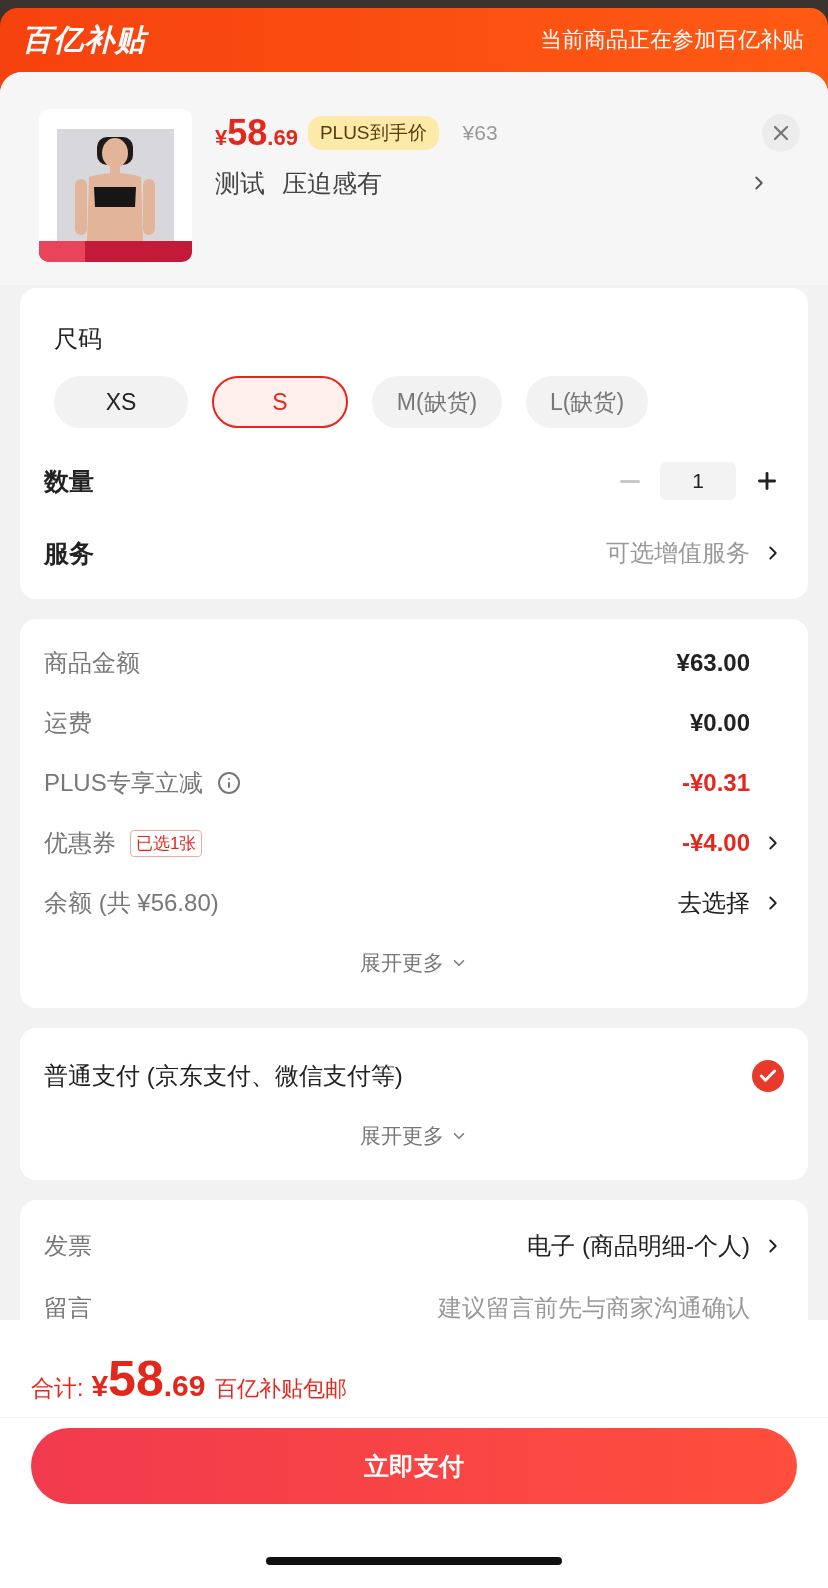 This screenshot has width=828, height=1588. What do you see at coordinates (698, 481) in the screenshot?
I see `quantity-field: 1` at bounding box center [698, 481].